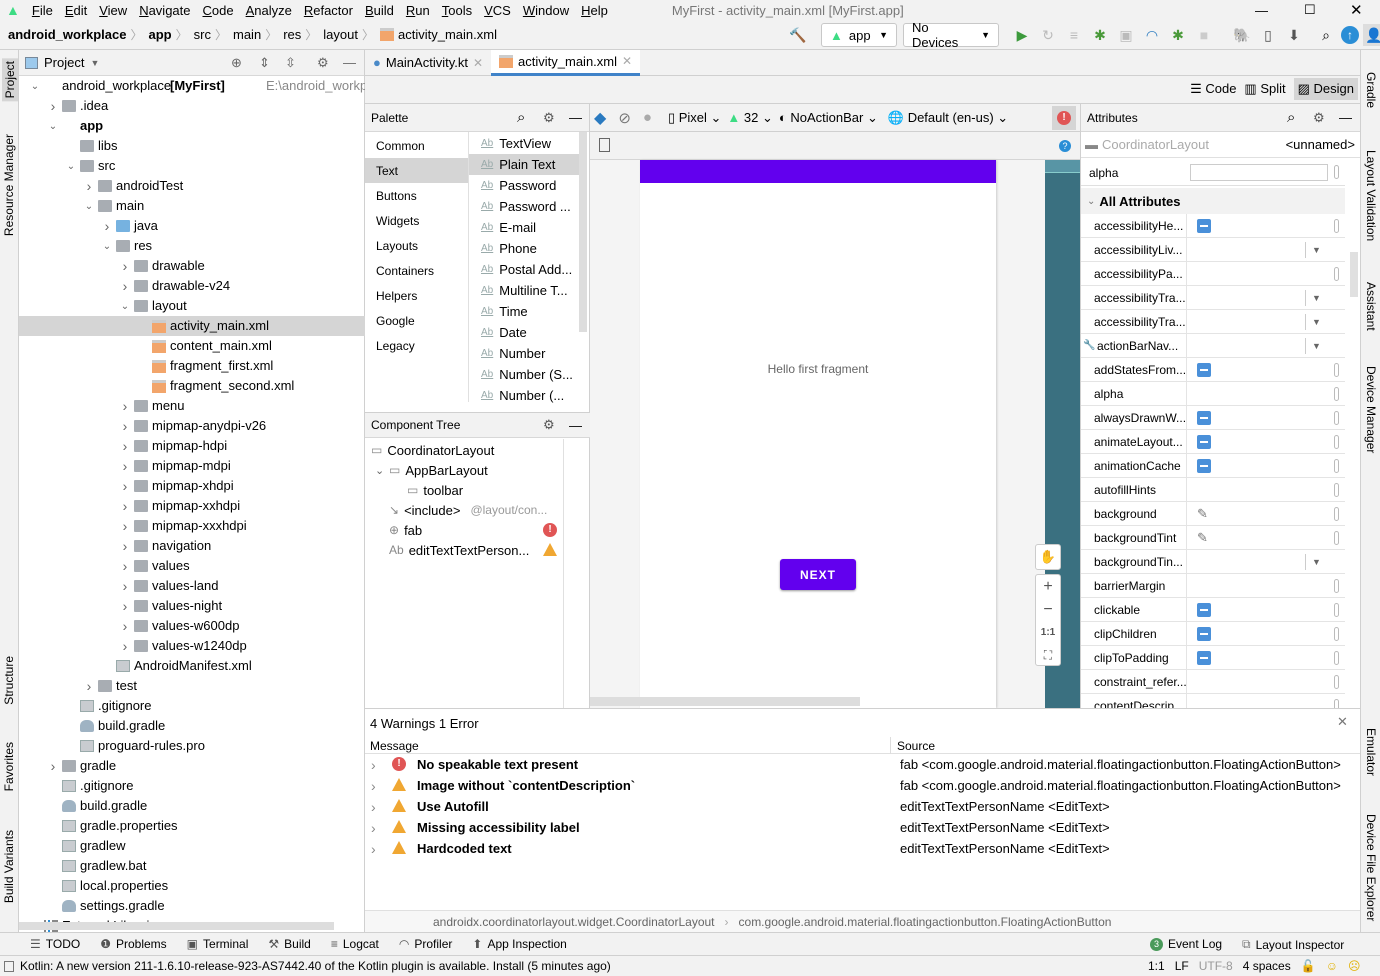 This screenshot has width=1380, height=976. What do you see at coordinates (1048, 557) in the screenshot?
I see `pan-button: ✋` at bounding box center [1048, 557].